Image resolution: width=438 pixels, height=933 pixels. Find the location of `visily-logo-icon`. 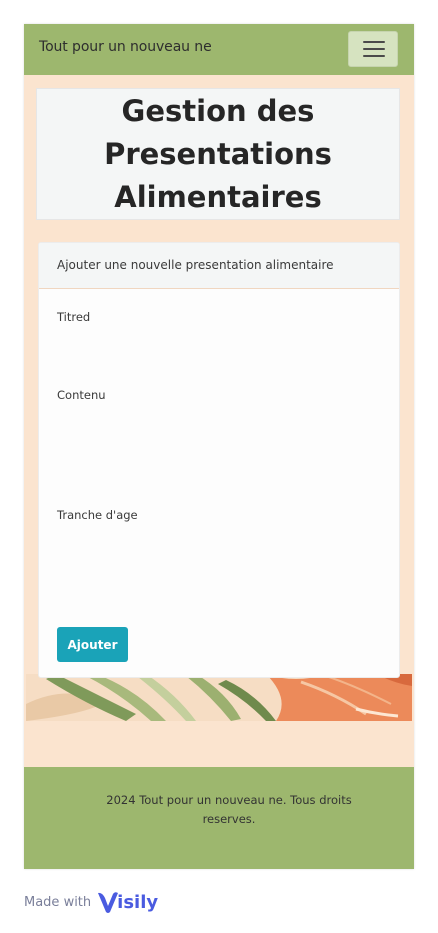

visily-logo-icon is located at coordinates (108, 902).